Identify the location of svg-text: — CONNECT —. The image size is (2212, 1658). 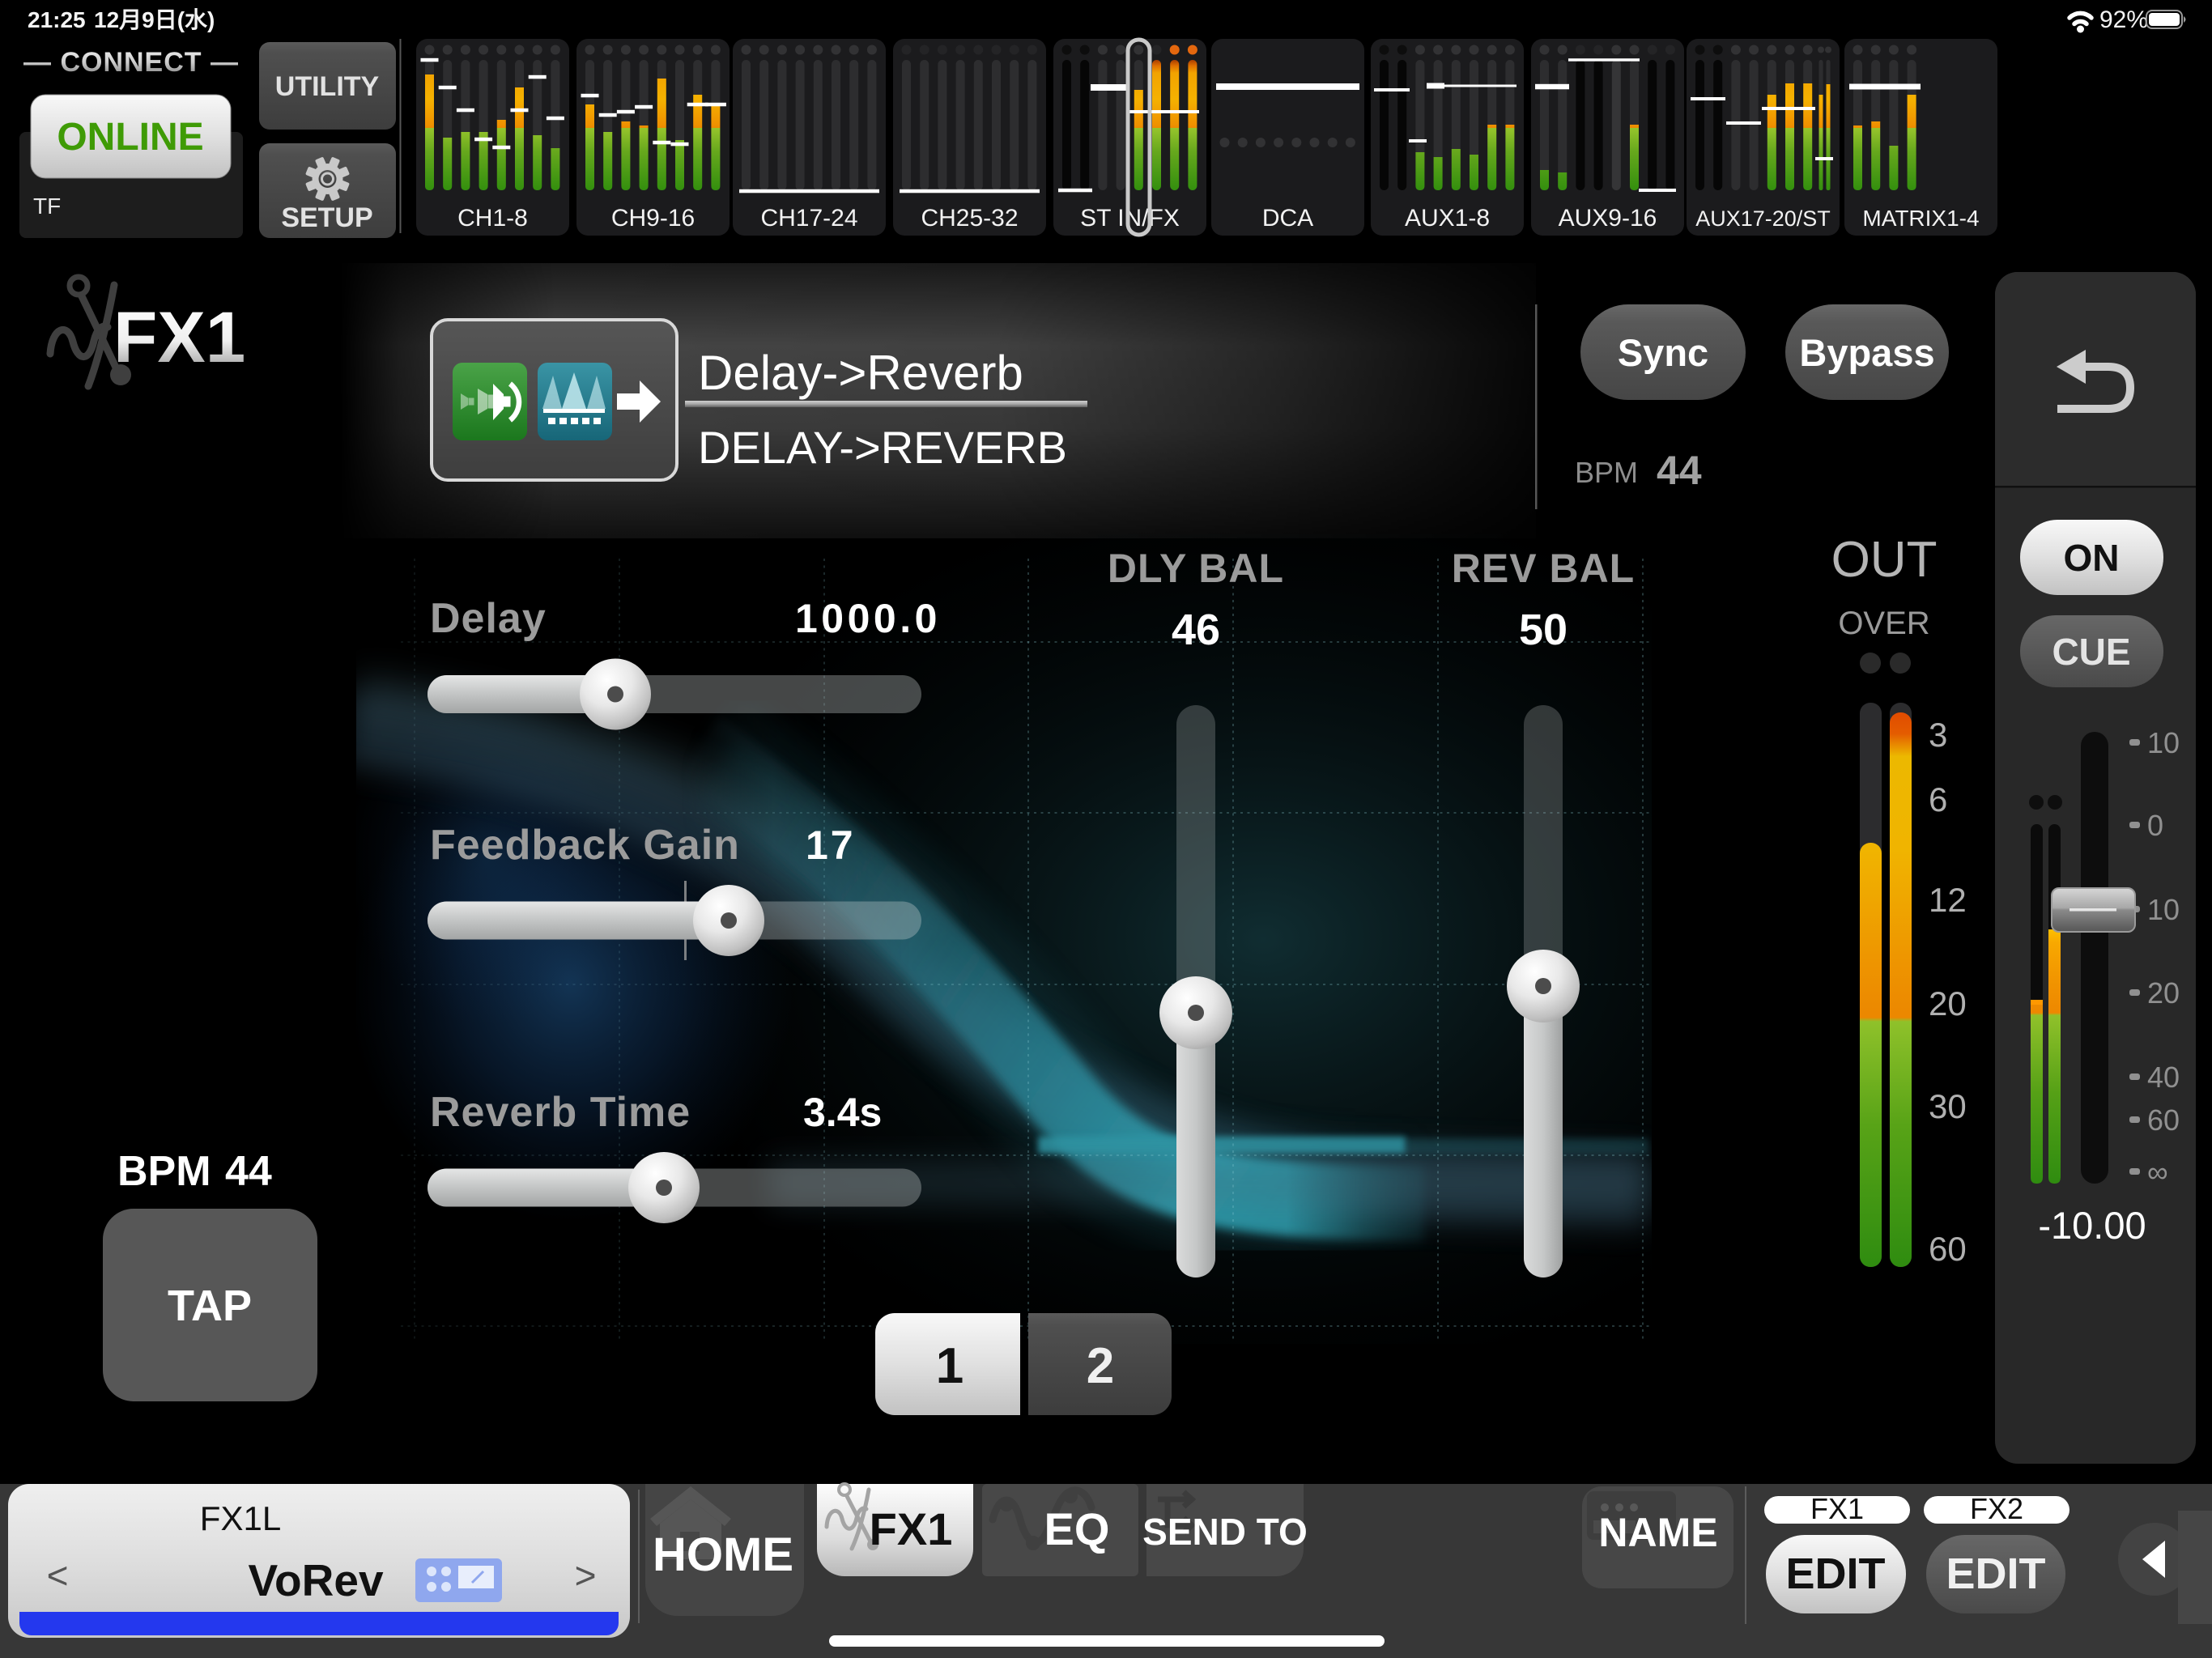
(131, 62).